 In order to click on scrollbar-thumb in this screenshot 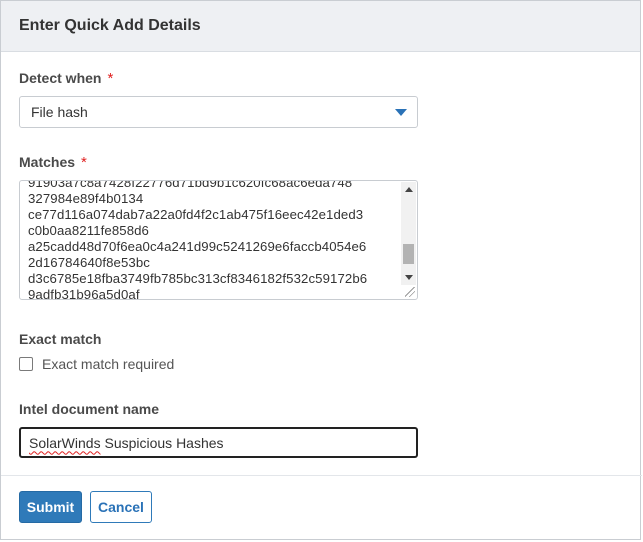, I will do `click(408, 254)`.